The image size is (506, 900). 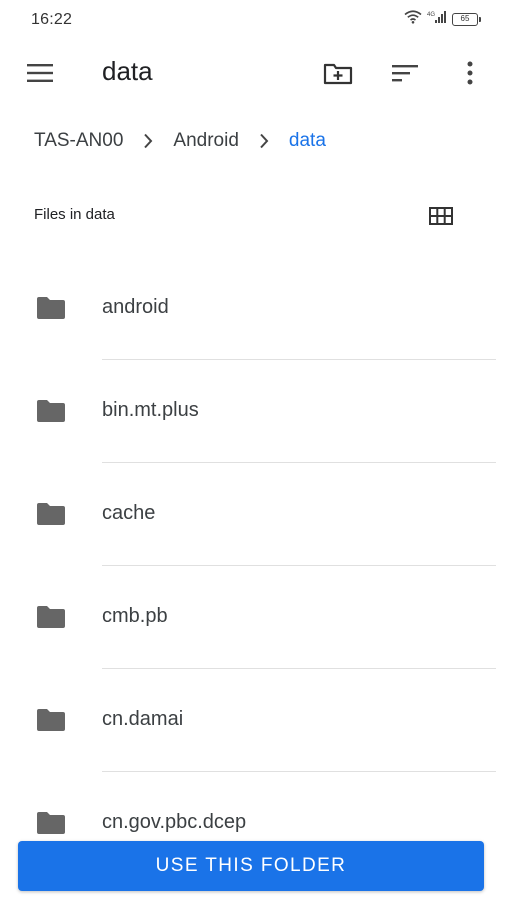 I want to click on battery-icon: 65, so click(x=466, y=19).